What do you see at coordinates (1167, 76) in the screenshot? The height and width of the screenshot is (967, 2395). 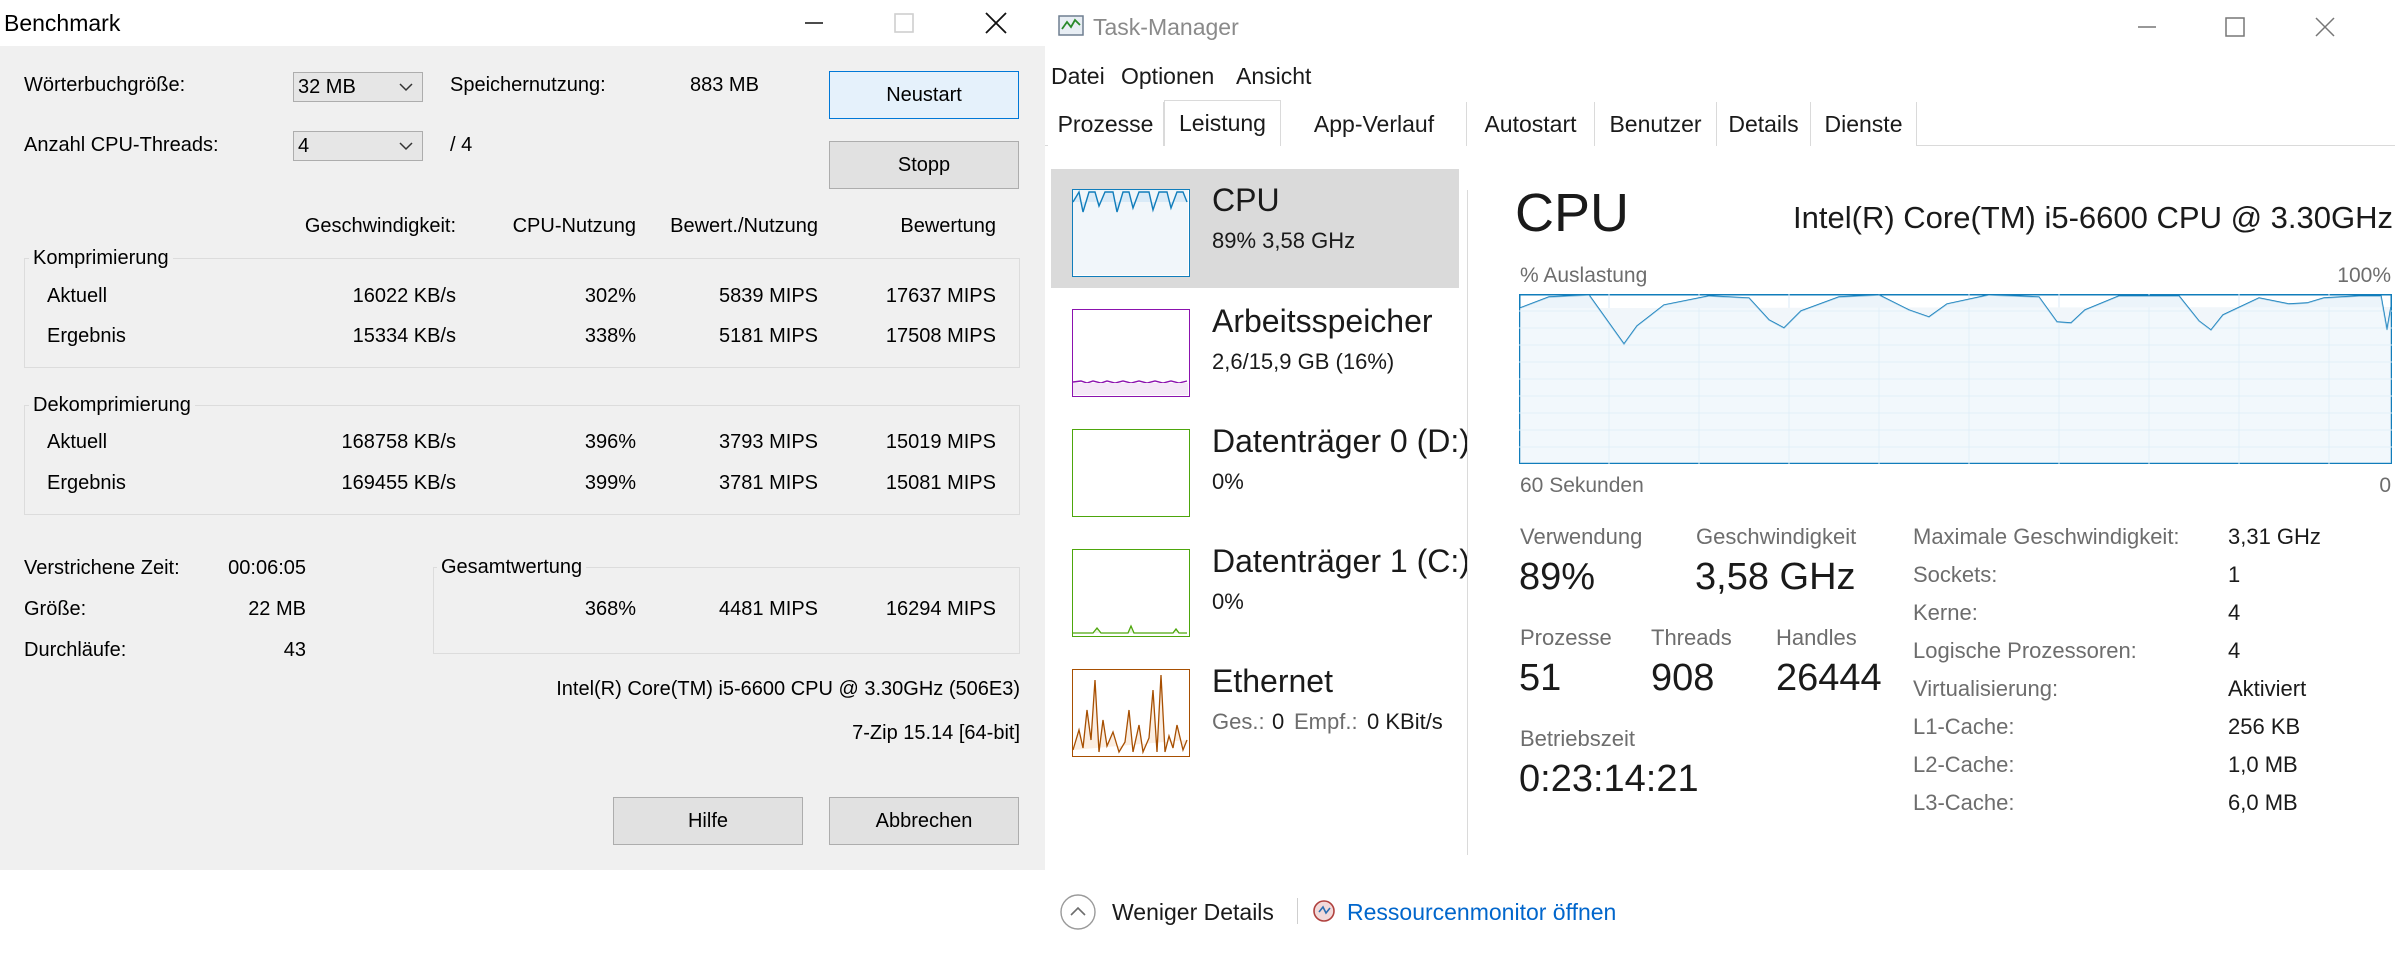 I see `menu-optionen: Optionen` at bounding box center [1167, 76].